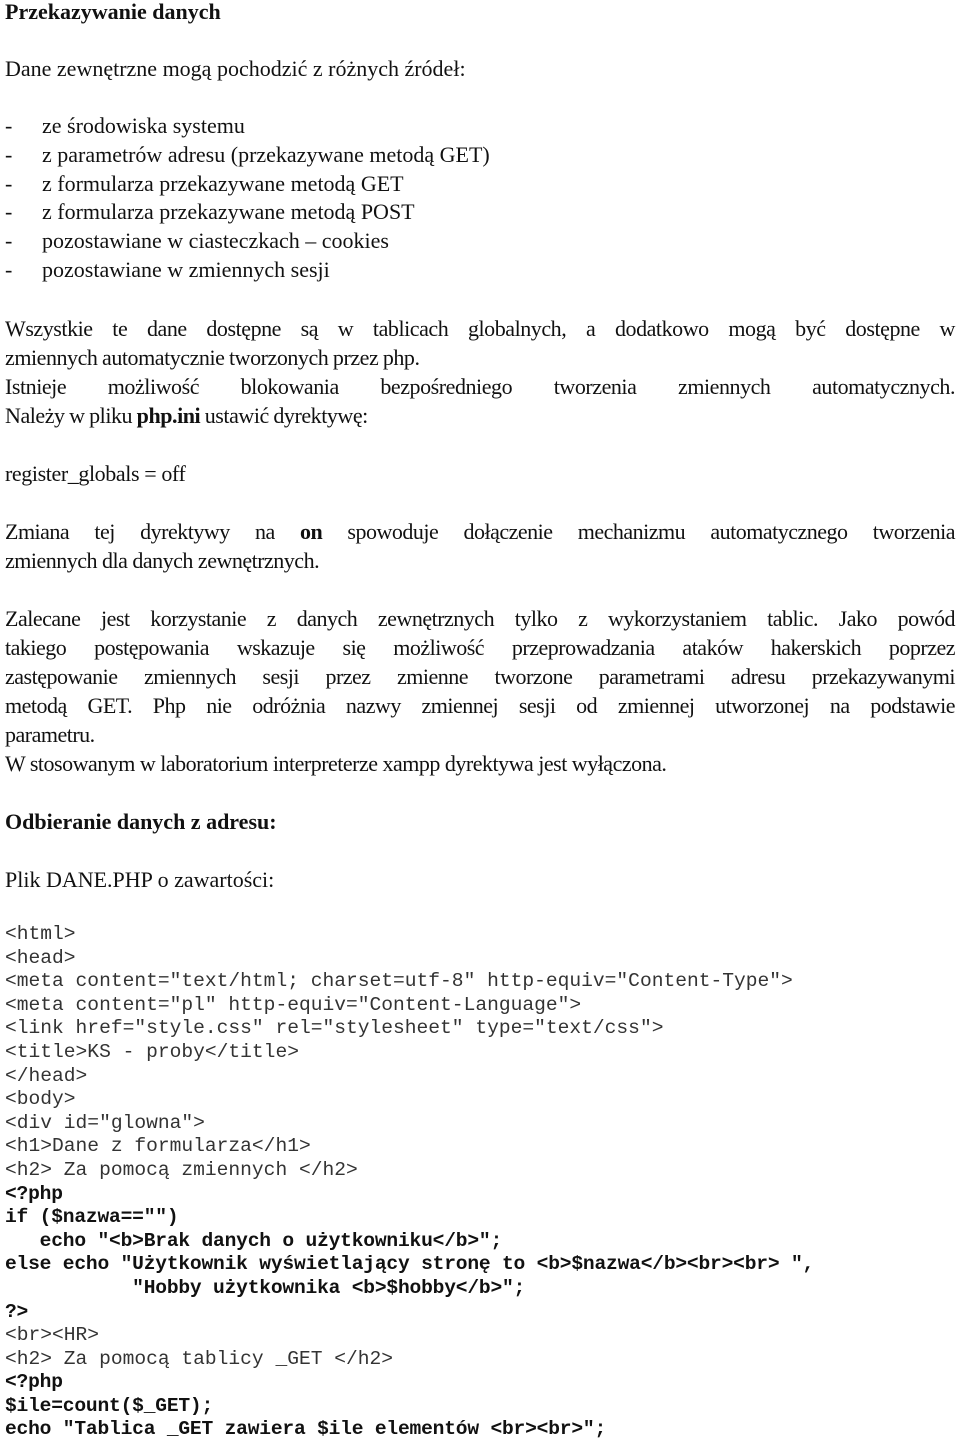  Describe the element at coordinates (254, 1240) in the screenshot. I see `code-line: echo "<b>Brak danych o użytkowniku</b>";` at that location.